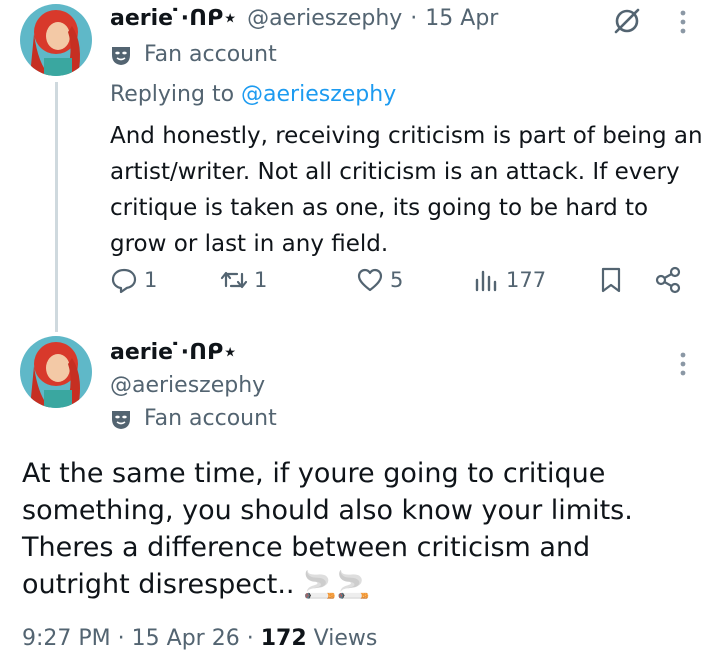  Describe the element at coordinates (151, 280) in the screenshot. I see `reply-count: 1` at that location.